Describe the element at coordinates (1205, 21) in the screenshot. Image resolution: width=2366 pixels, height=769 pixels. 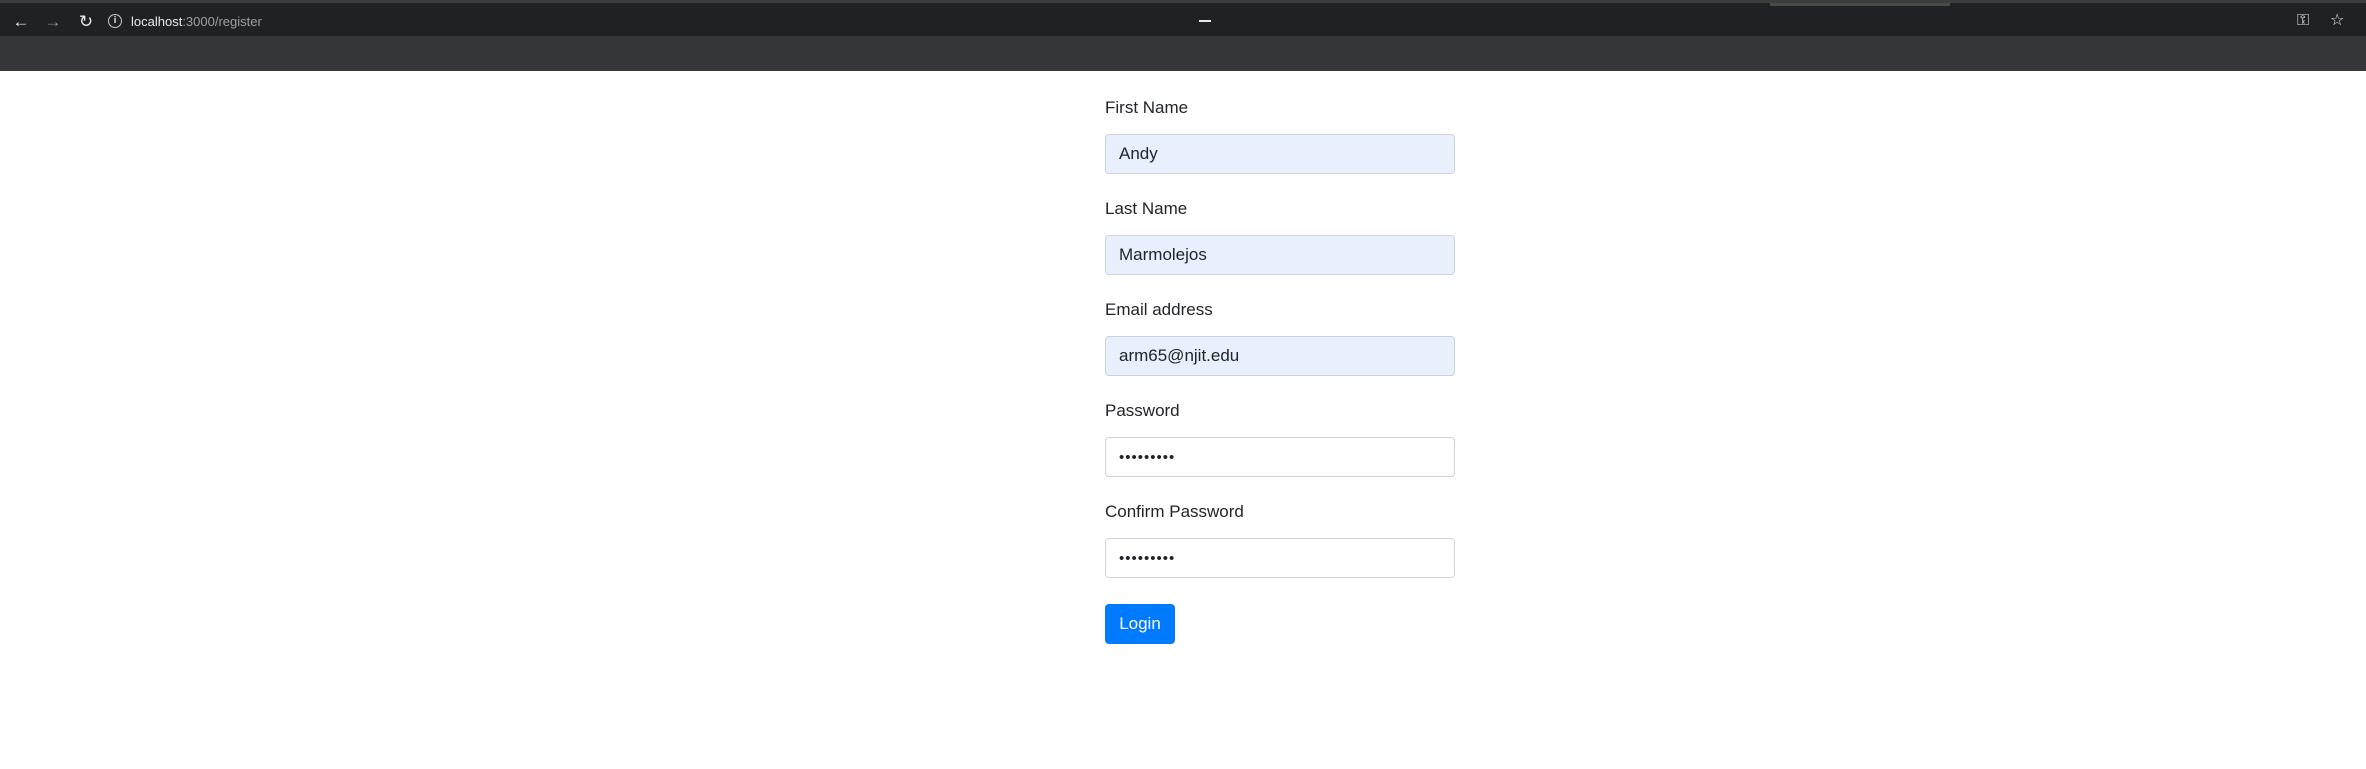
I see `minimize-icon` at that location.